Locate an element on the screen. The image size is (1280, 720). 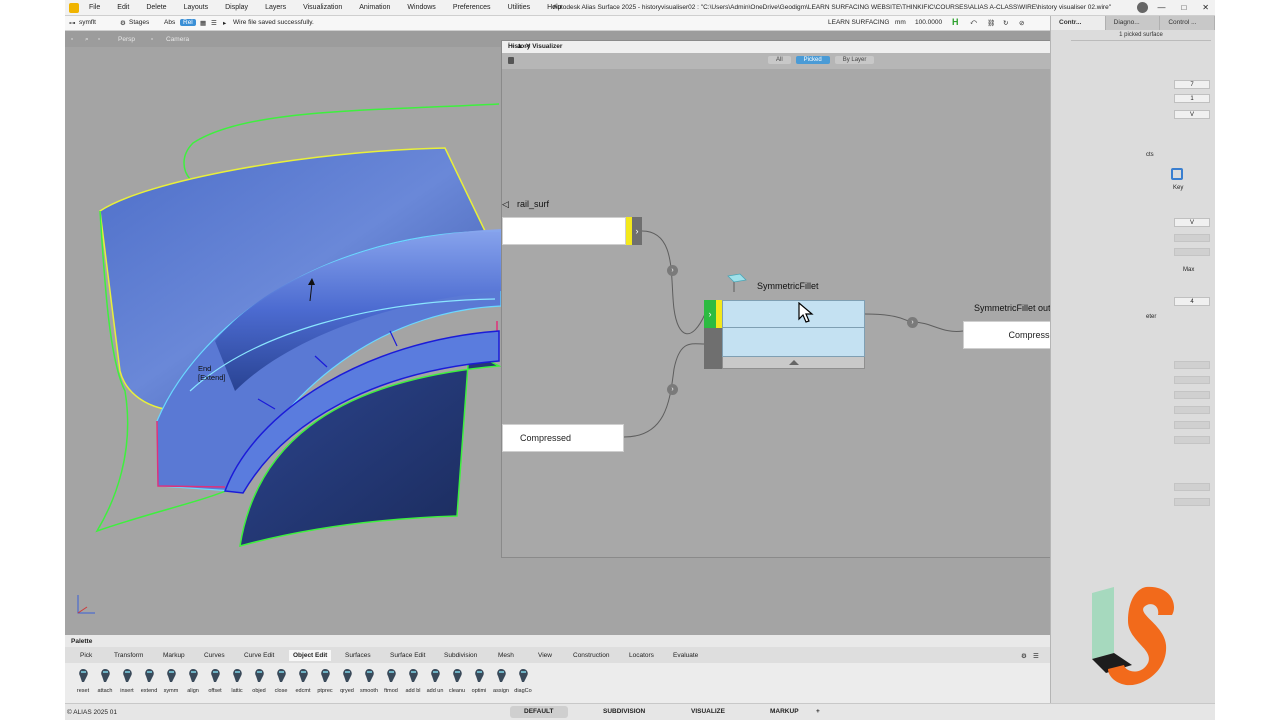
workspace-markup: MARKUP is located at coordinates (784, 712).